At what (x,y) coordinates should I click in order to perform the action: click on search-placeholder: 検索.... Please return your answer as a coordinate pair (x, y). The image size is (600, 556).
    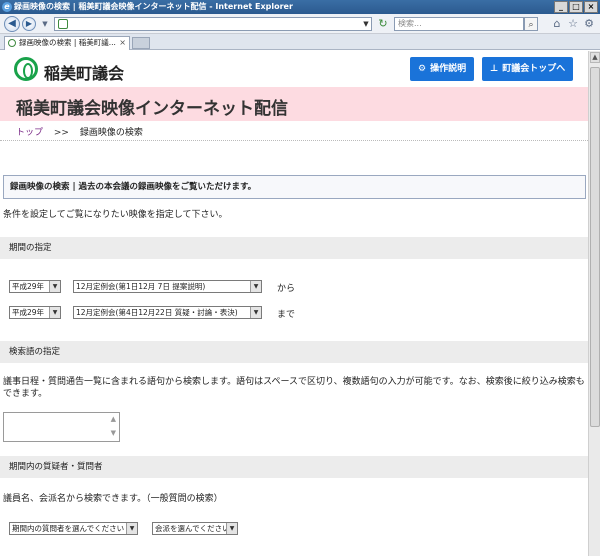
    Looking at the image, I should click on (410, 23).